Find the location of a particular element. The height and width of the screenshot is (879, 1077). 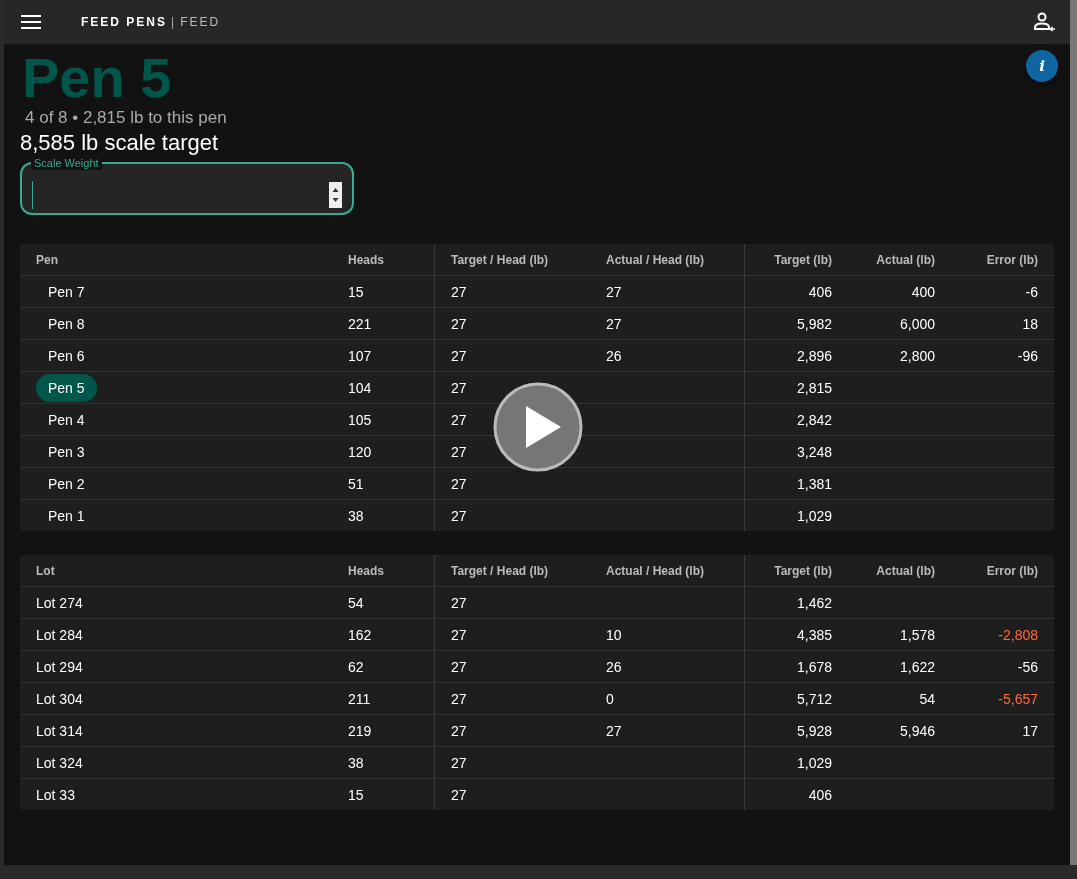

info-button: i is located at coordinates (1042, 66).